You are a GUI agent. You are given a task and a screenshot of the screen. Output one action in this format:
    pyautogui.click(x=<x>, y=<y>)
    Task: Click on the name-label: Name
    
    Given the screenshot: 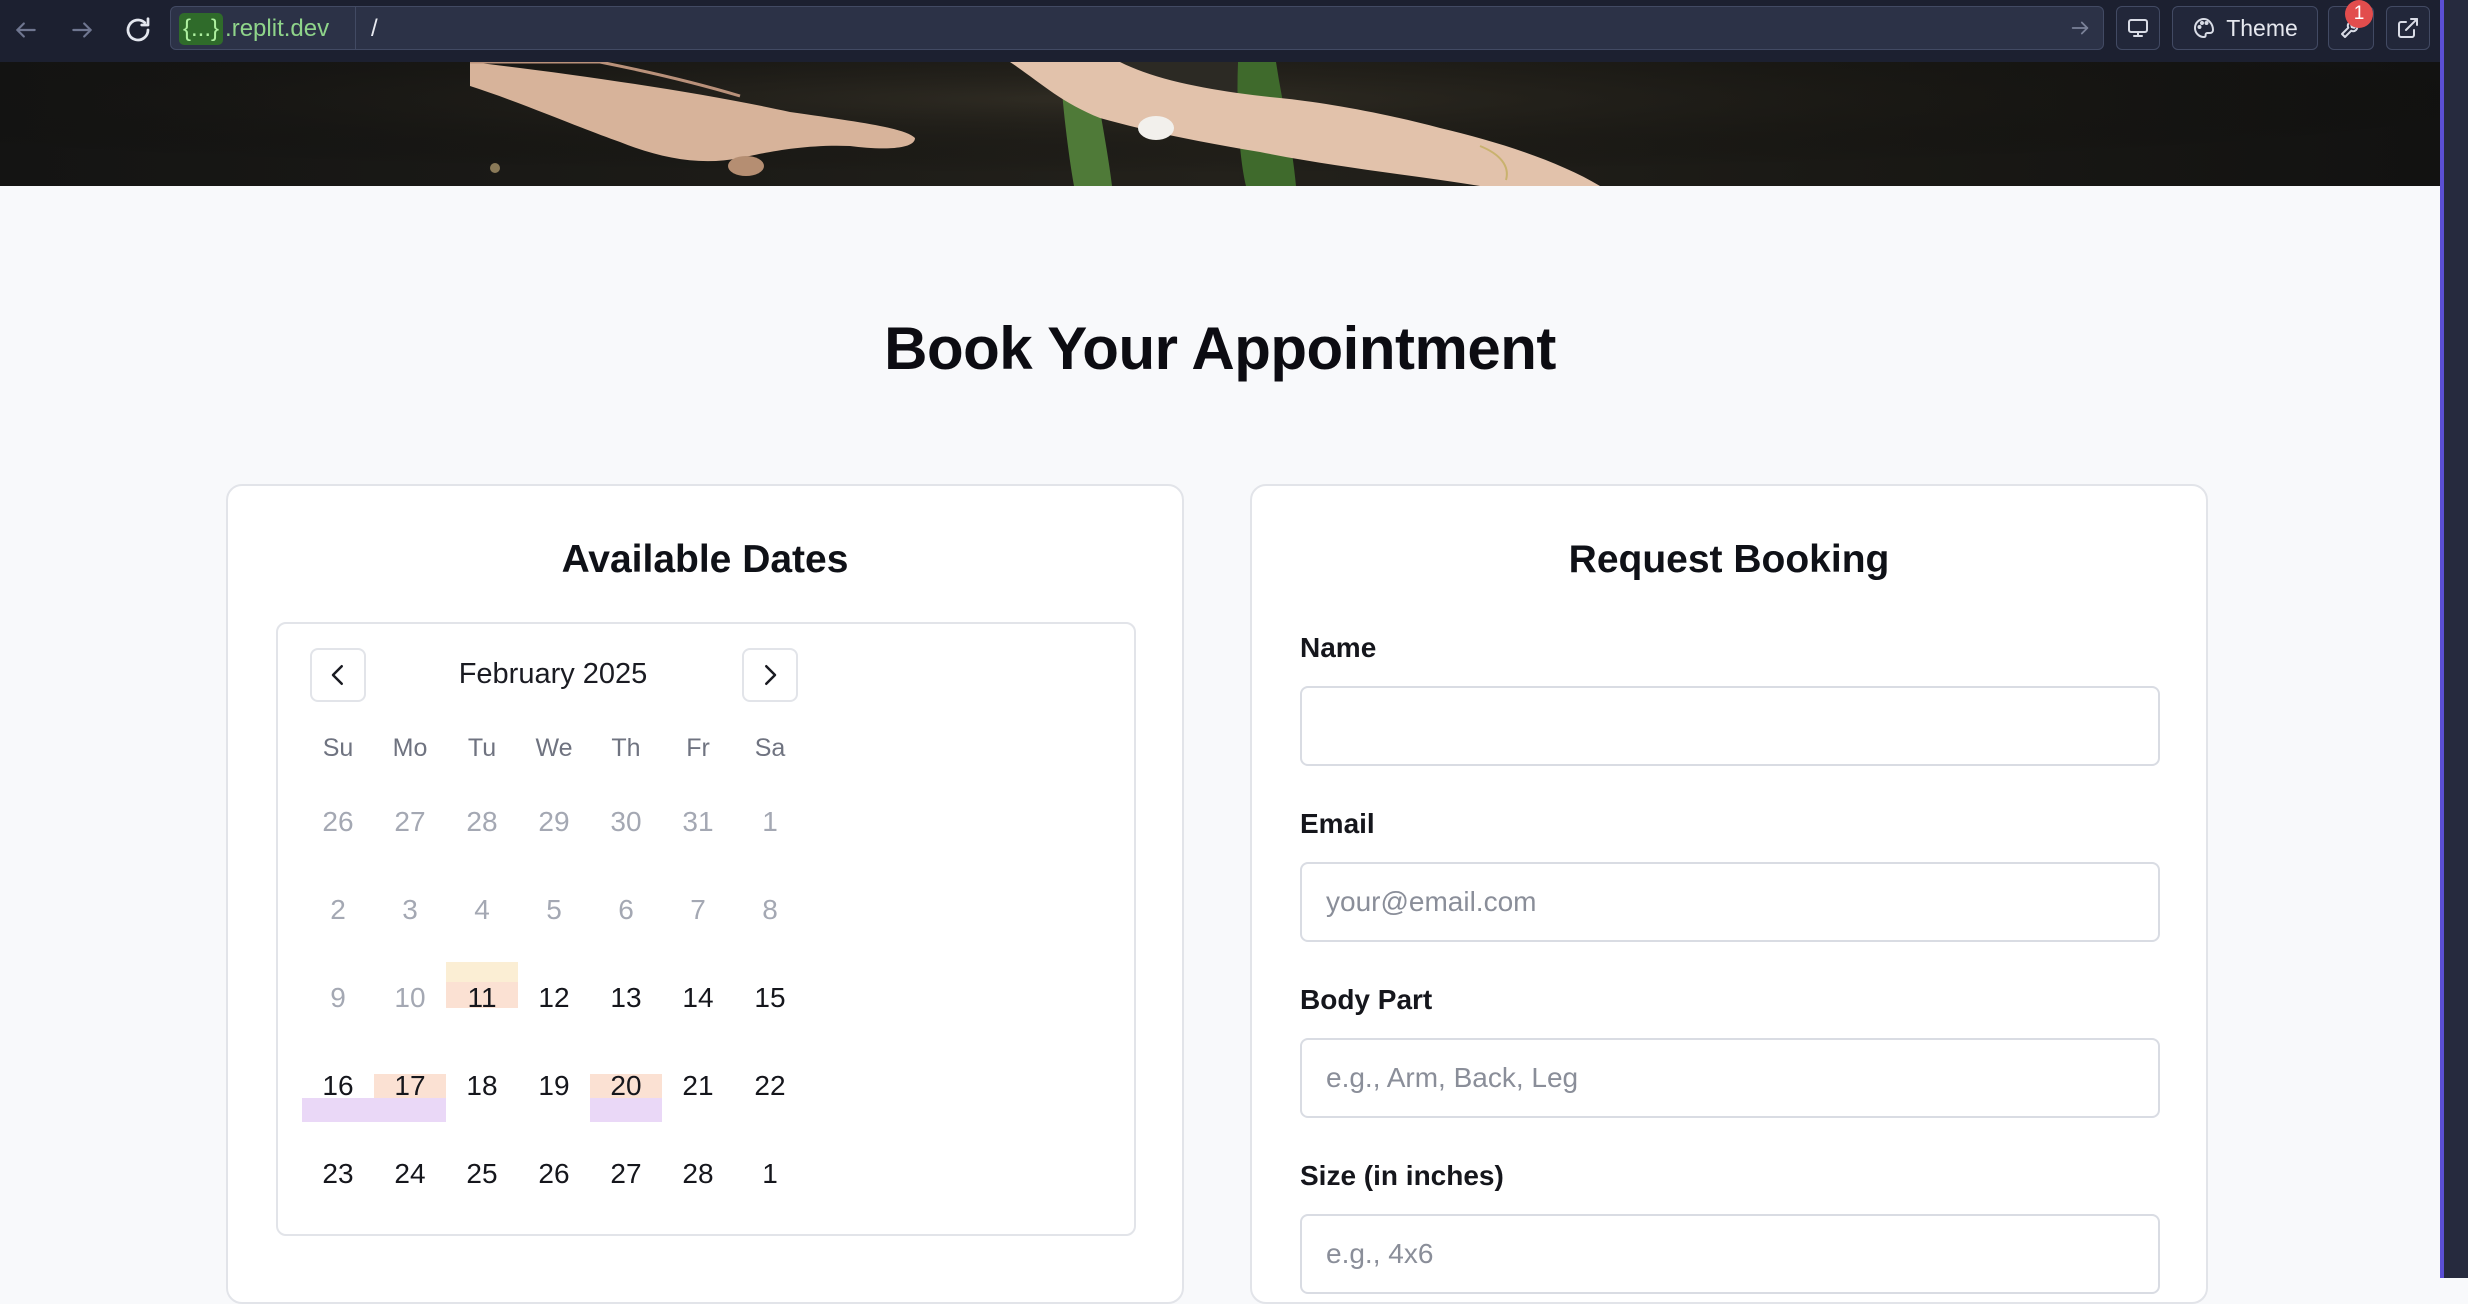 What is the action you would take?
    pyautogui.click(x=1338, y=647)
    